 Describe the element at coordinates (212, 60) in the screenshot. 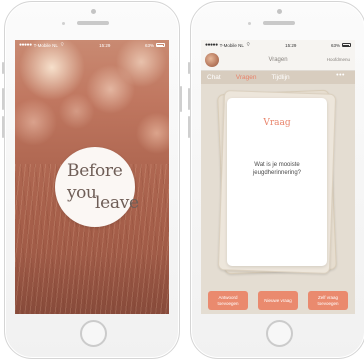

I see `profile-avatar` at that location.